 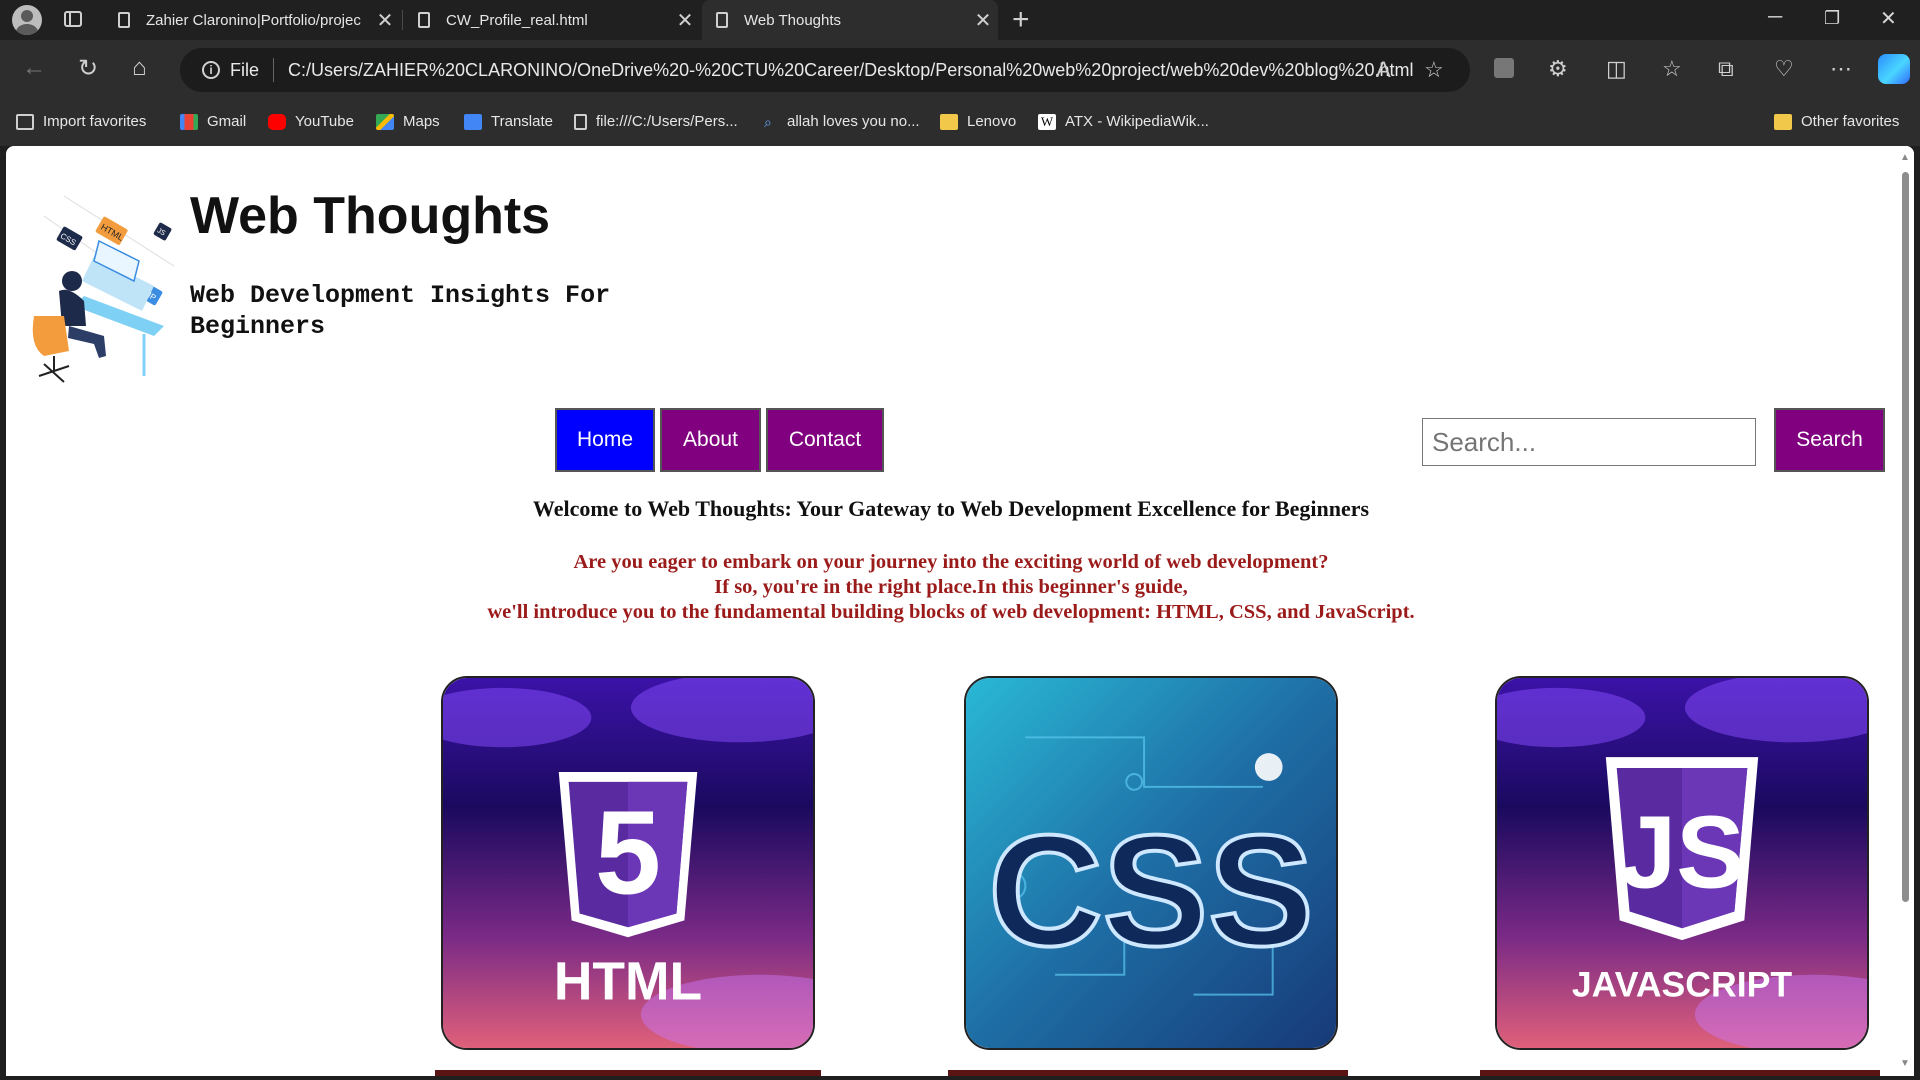 I want to click on profile-avatar-icon, so click(x=27, y=20).